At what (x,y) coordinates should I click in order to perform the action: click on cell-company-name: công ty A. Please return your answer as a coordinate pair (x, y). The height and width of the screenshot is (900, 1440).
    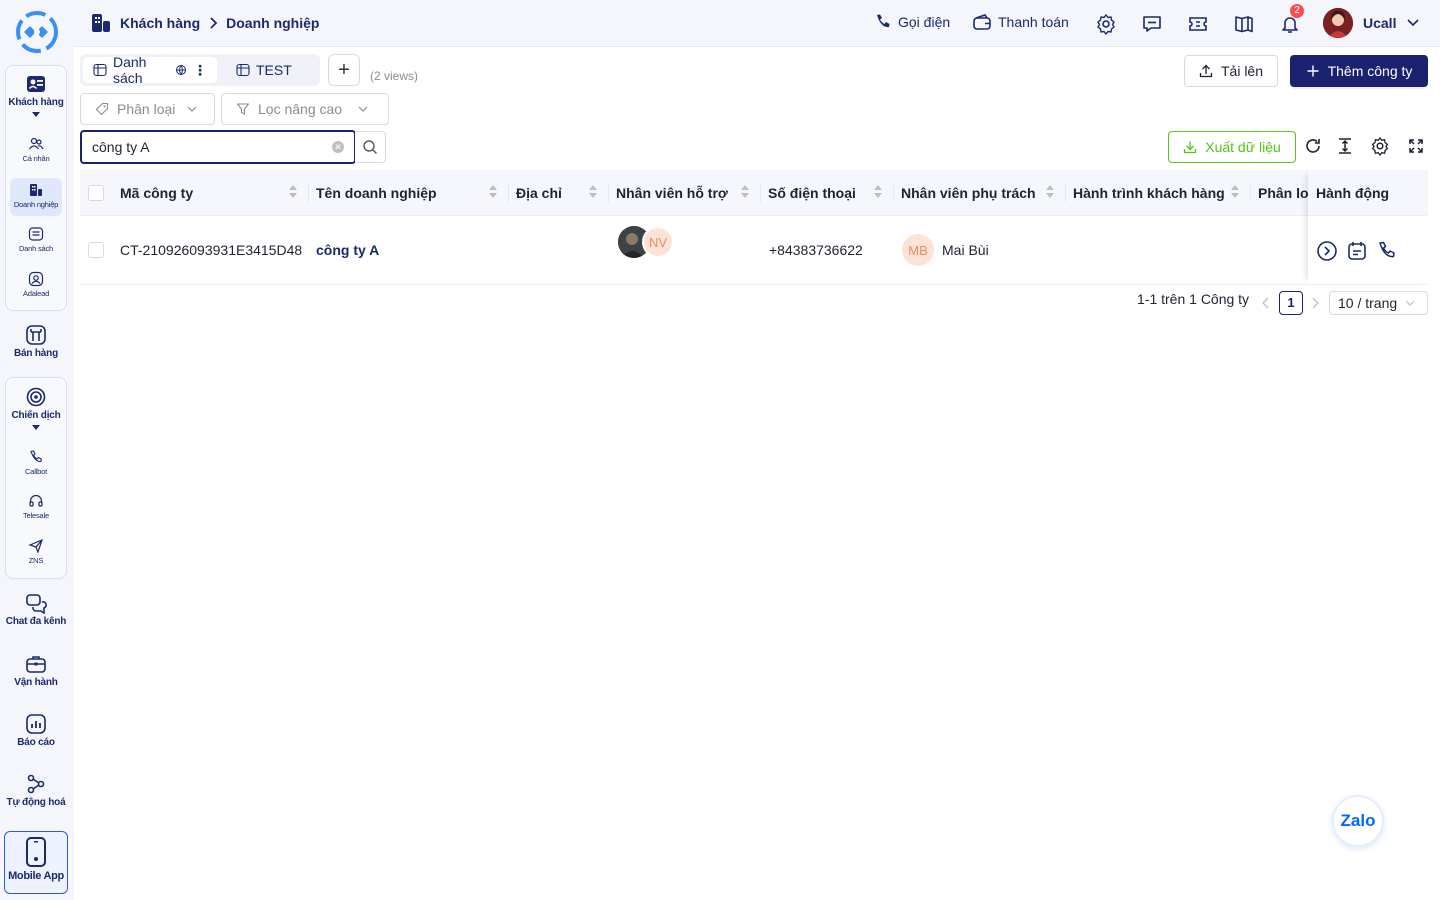
    Looking at the image, I should click on (347, 250).